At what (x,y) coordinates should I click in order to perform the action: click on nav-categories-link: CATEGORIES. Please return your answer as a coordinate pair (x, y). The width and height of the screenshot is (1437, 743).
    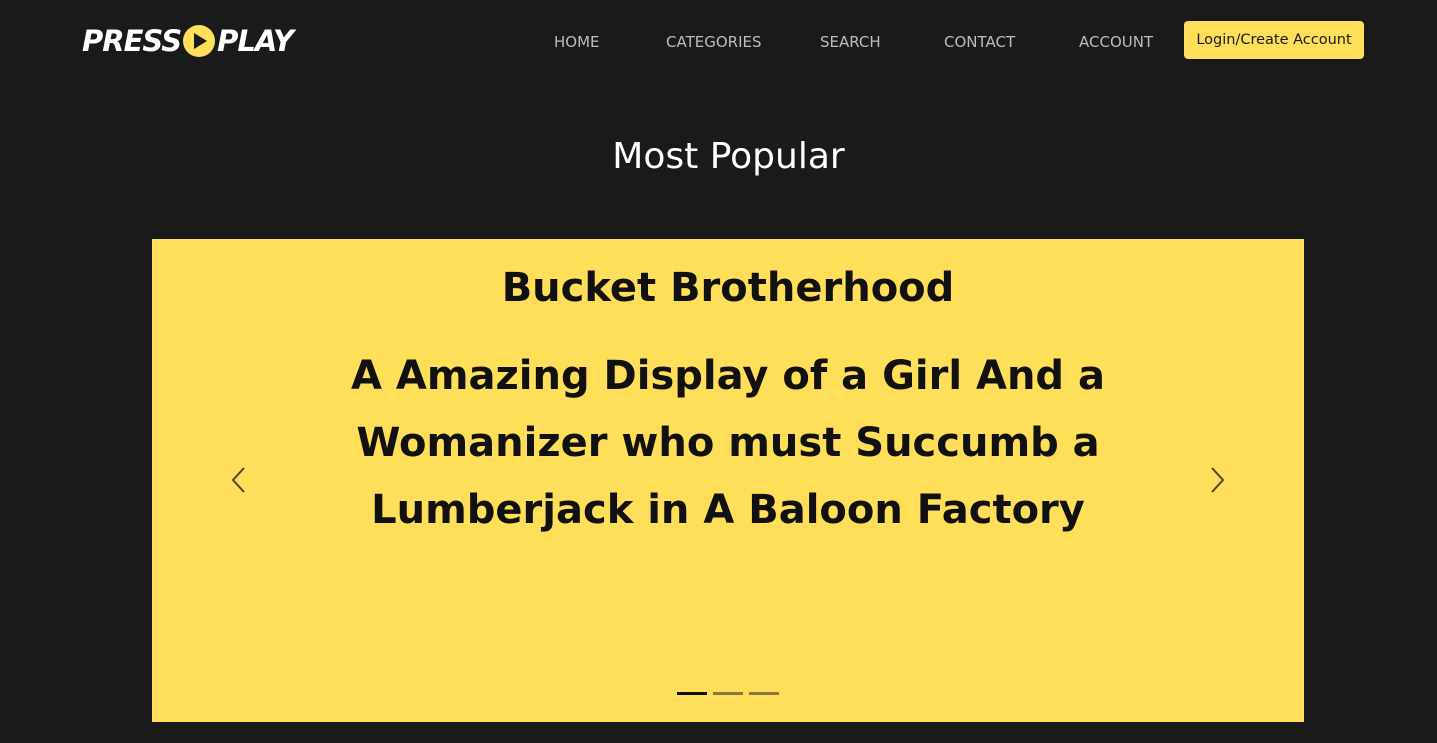
    Looking at the image, I should click on (714, 42).